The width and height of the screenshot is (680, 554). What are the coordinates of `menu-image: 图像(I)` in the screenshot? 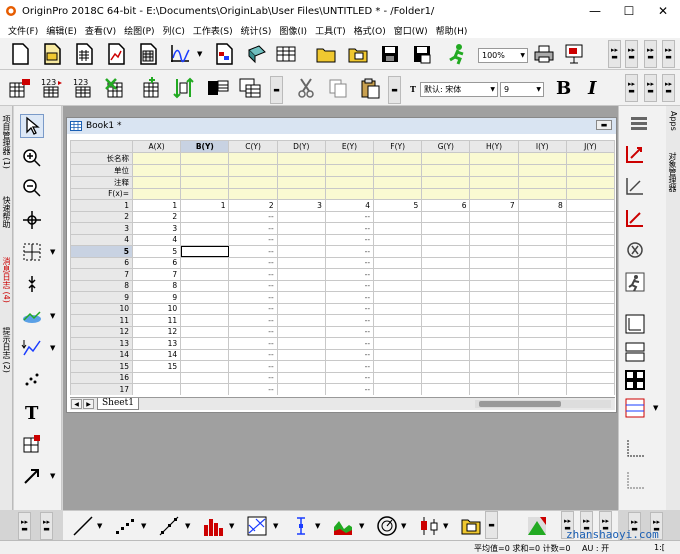 It's located at (293, 30).